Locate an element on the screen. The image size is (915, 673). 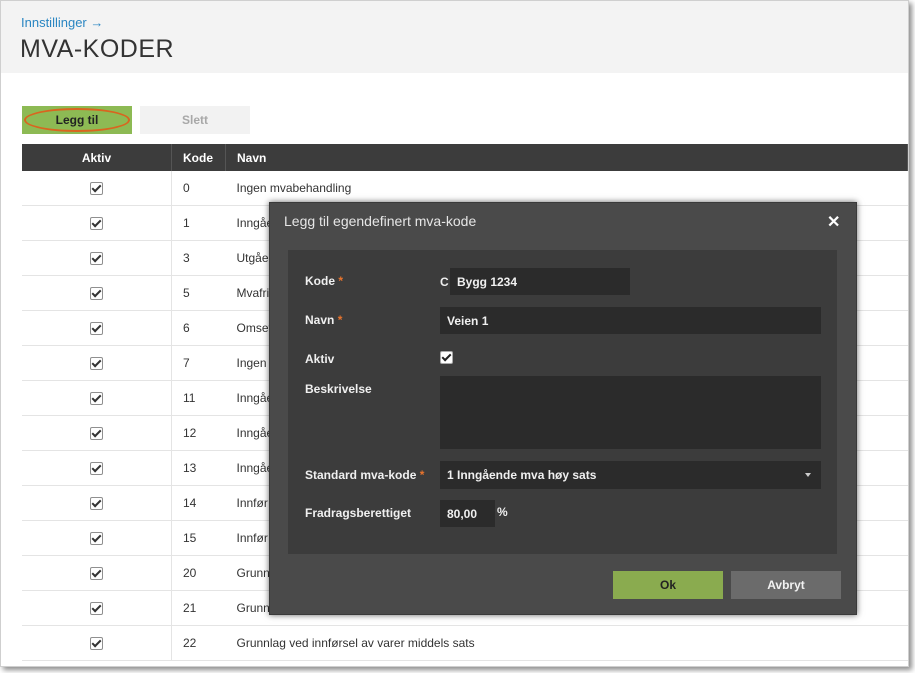
cancel-button: Avbryt is located at coordinates (786, 585).